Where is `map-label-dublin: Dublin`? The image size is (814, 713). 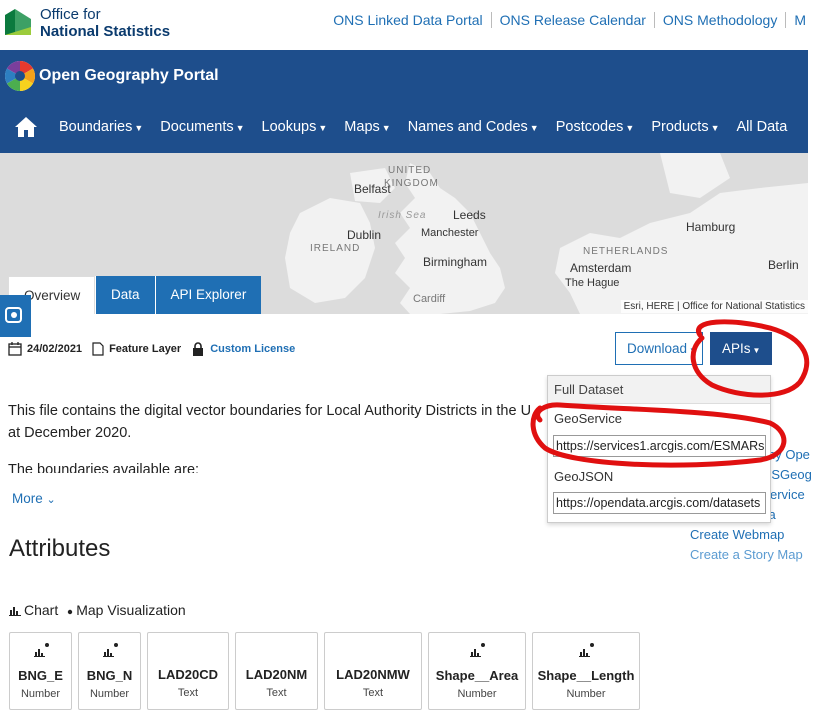 map-label-dublin: Dublin is located at coordinates (364, 235).